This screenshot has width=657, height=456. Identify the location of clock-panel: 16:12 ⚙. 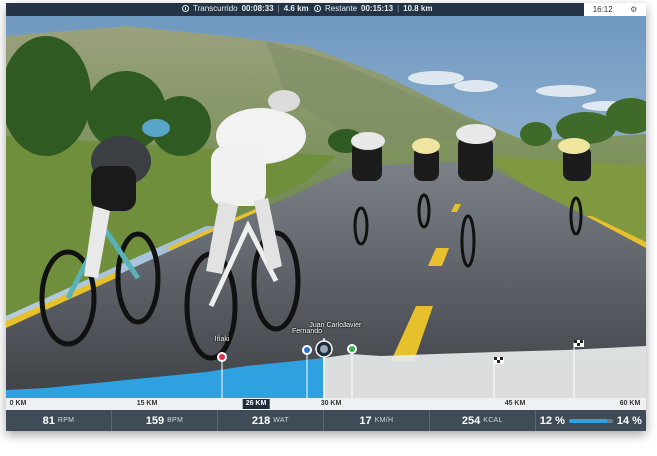
(615, 9).